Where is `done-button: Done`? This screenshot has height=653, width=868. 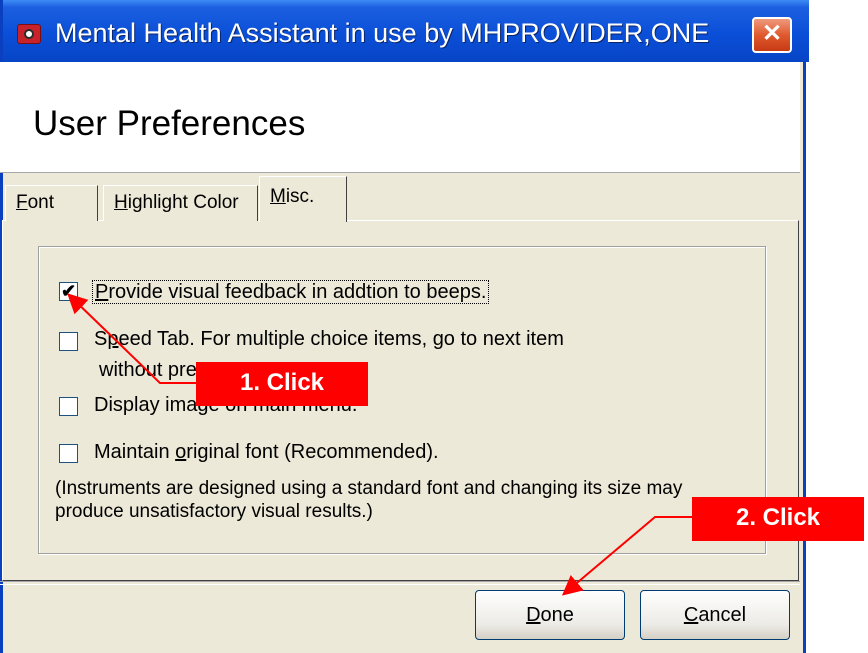
done-button: Done is located at coordinates (550, 615).